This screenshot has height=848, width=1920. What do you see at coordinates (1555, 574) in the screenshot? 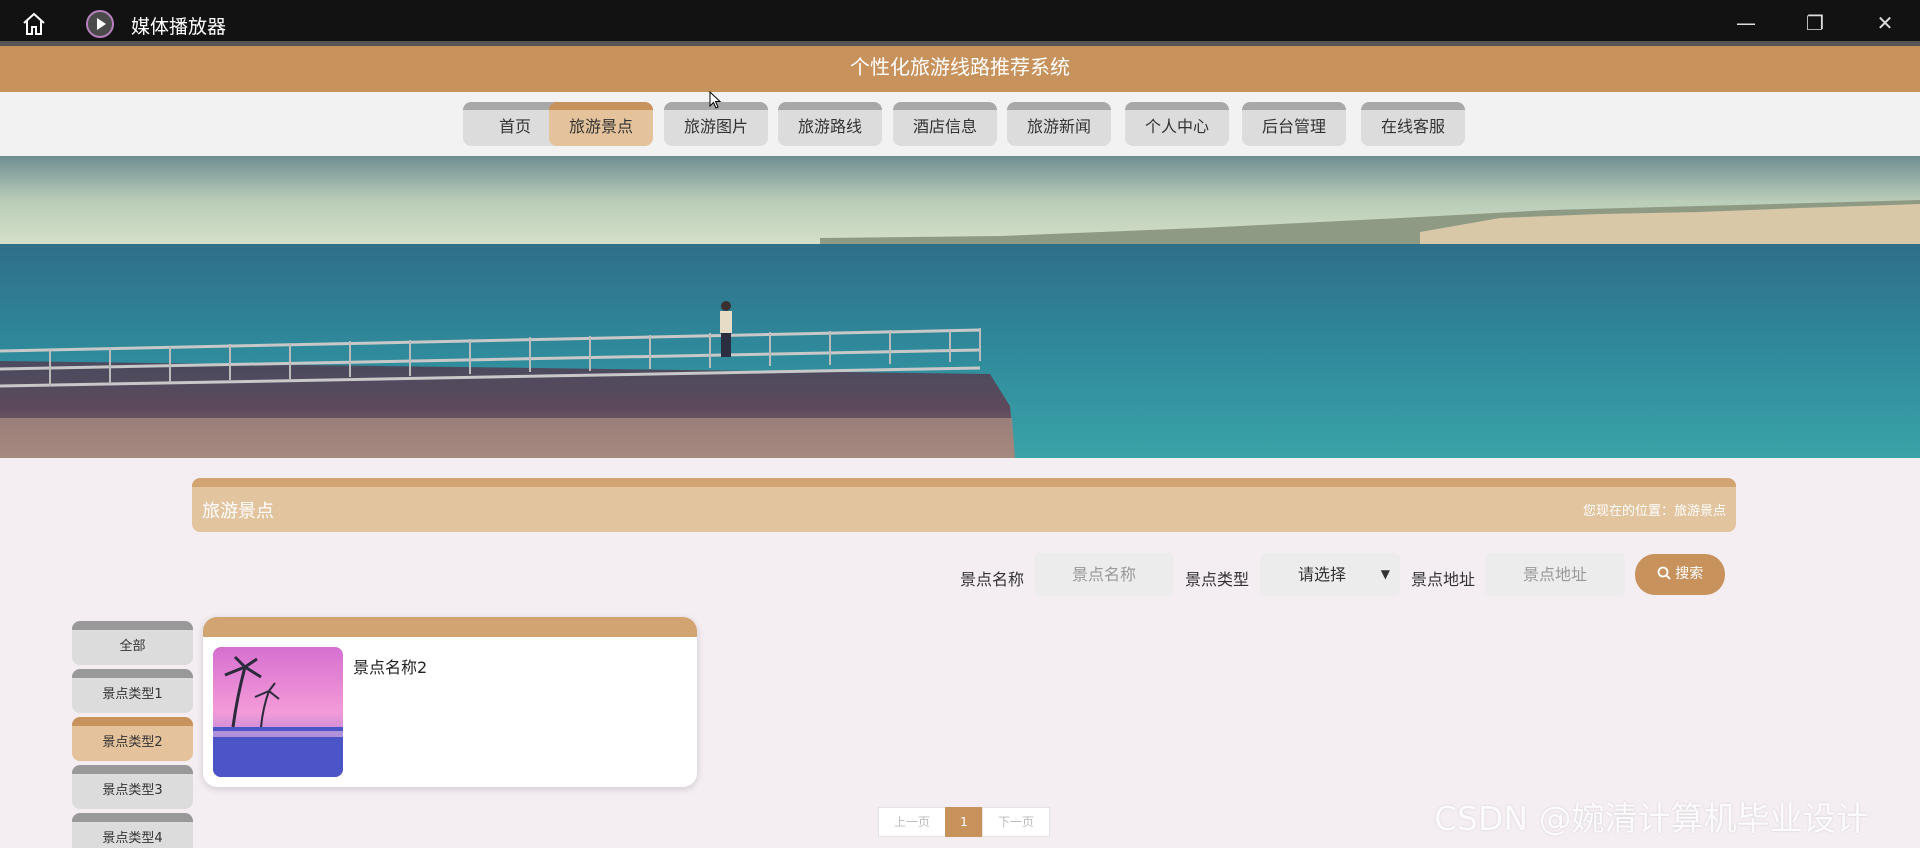
I see `address-search-input: 景点地址` at bounding box center [1555, 574].